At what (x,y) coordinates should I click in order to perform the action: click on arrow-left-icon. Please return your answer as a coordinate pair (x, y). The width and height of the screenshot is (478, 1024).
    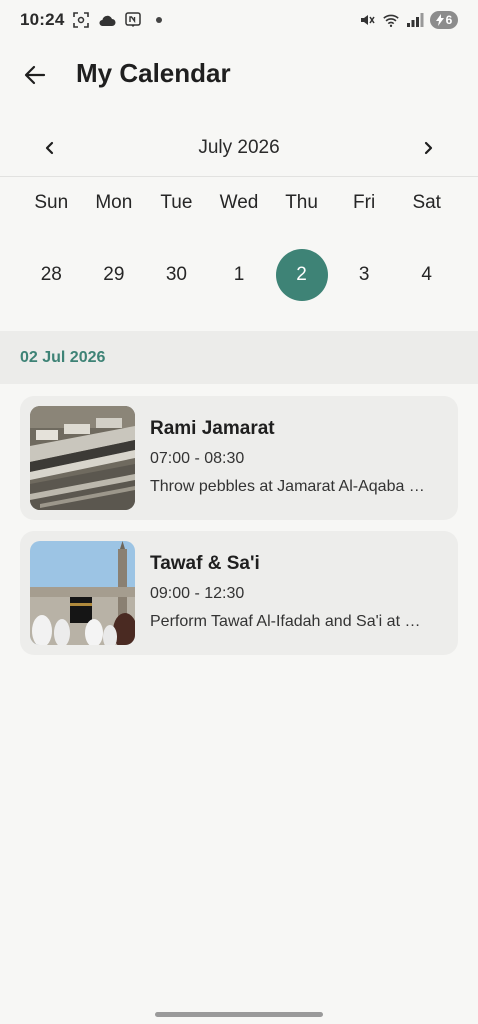
    Looking at the image, I should click on (35, 75).